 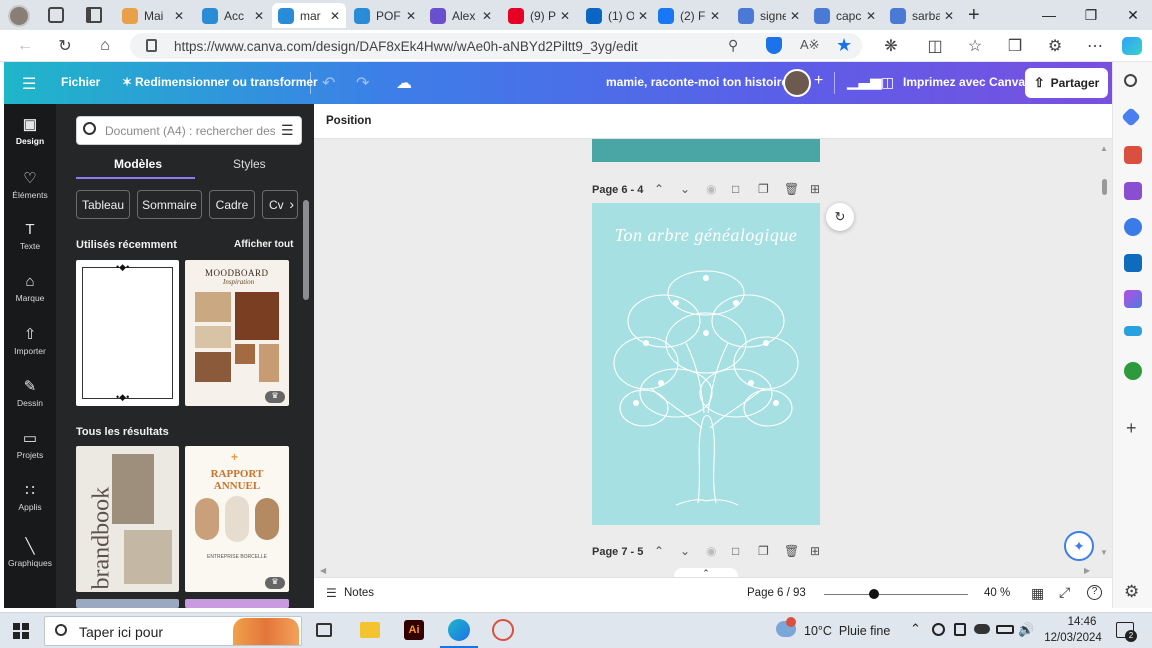 What do you see at coordinates (127, 82) in the screenshot?
I see `resize-star-icon: ✶` at bounding box center [127, 82].